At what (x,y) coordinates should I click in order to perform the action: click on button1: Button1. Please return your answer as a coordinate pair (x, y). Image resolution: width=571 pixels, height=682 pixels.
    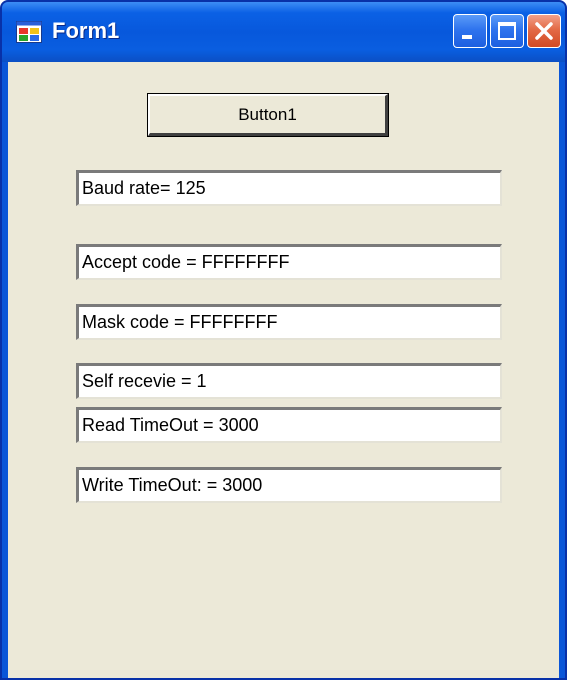
    Looking at the image, I should click on (268, 115).